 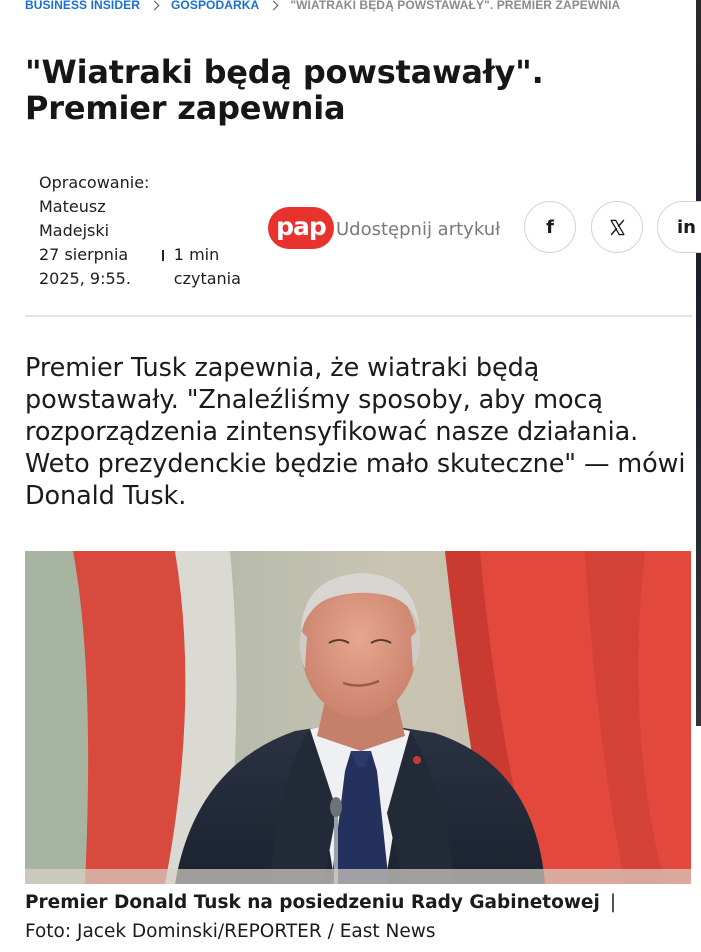 I want to click on x-icon, so click(x=617, y=227).